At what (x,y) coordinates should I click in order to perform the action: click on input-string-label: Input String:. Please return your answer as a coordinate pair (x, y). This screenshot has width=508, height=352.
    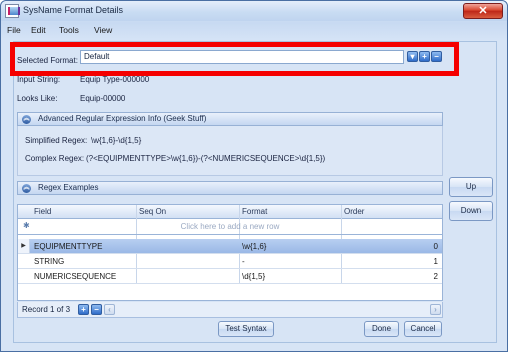
    Looking at the image, I should click on (39, 79).